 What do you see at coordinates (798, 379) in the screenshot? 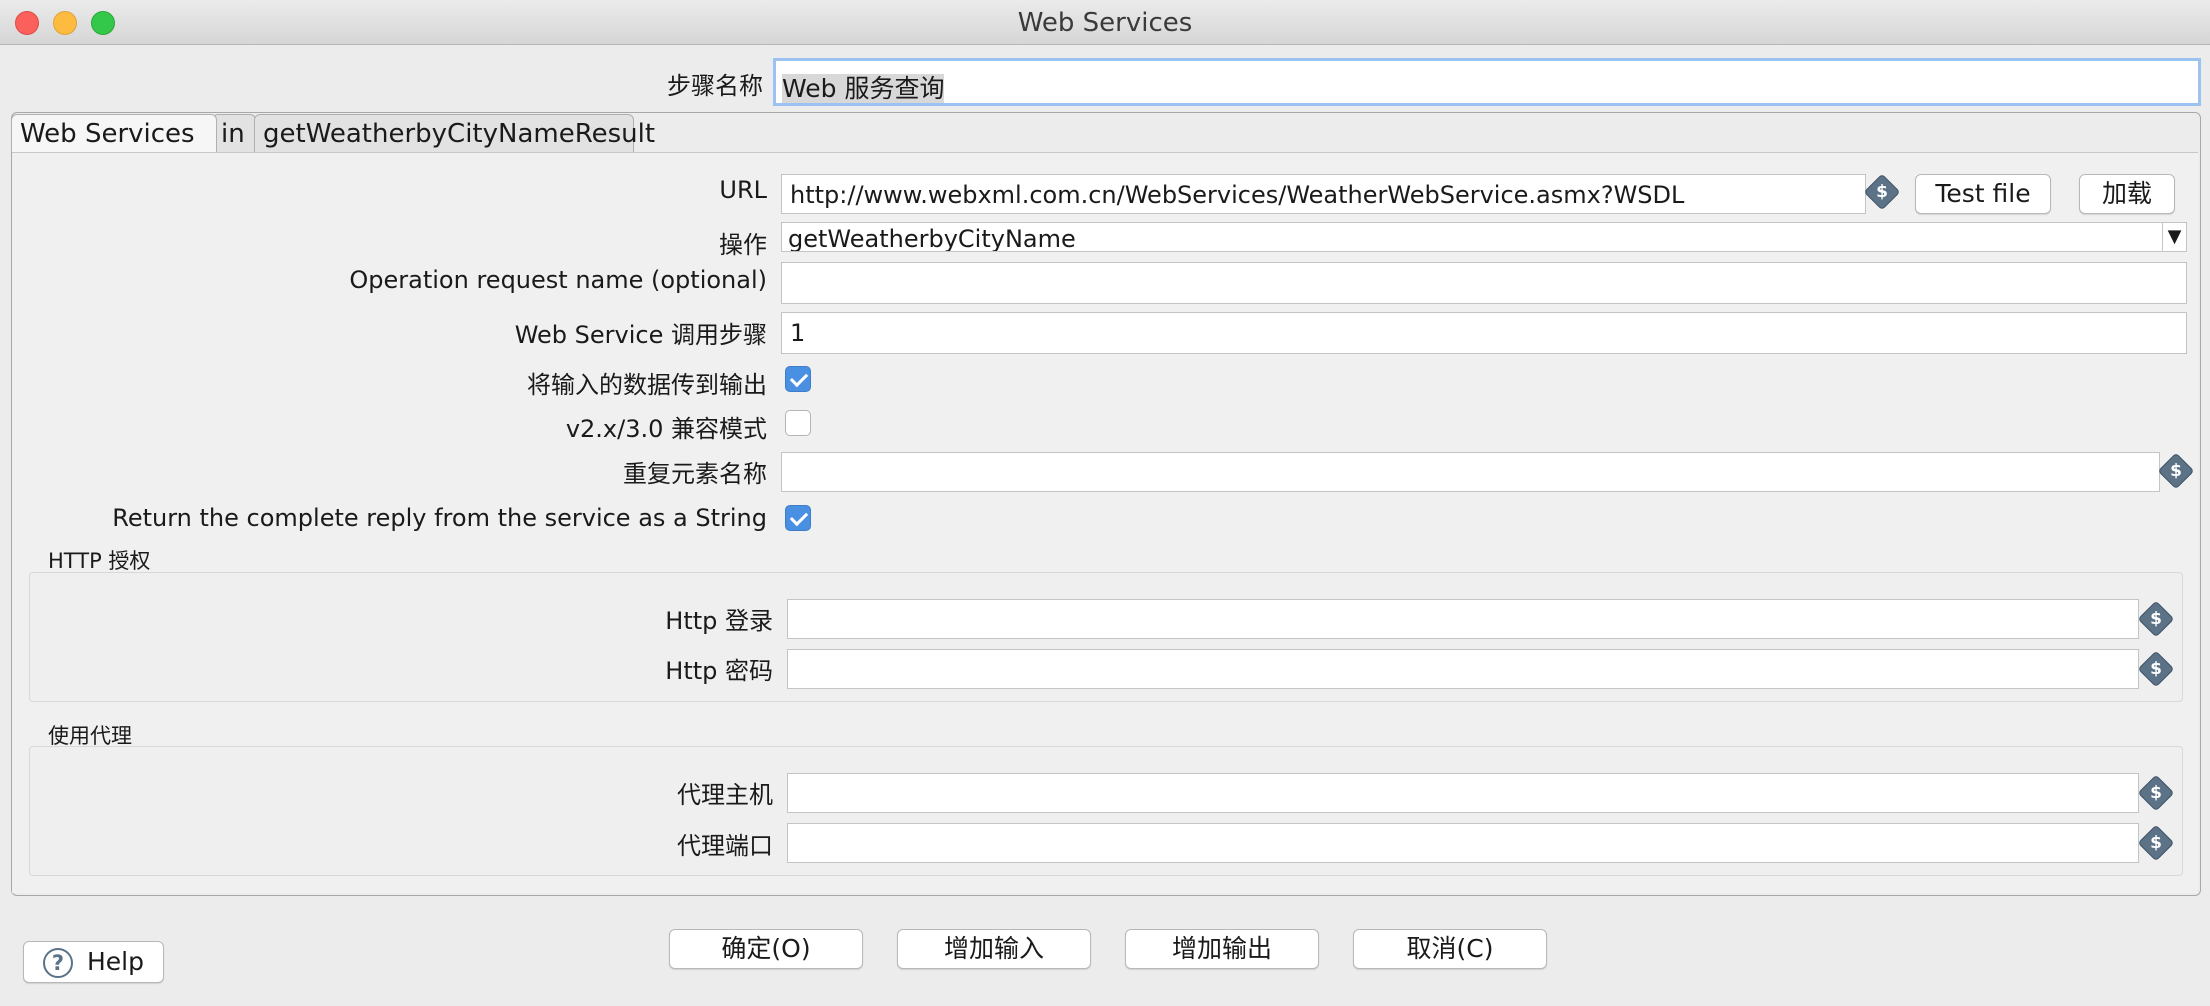
I see `pass-input-checkbox` at bounding box center [798, 379].